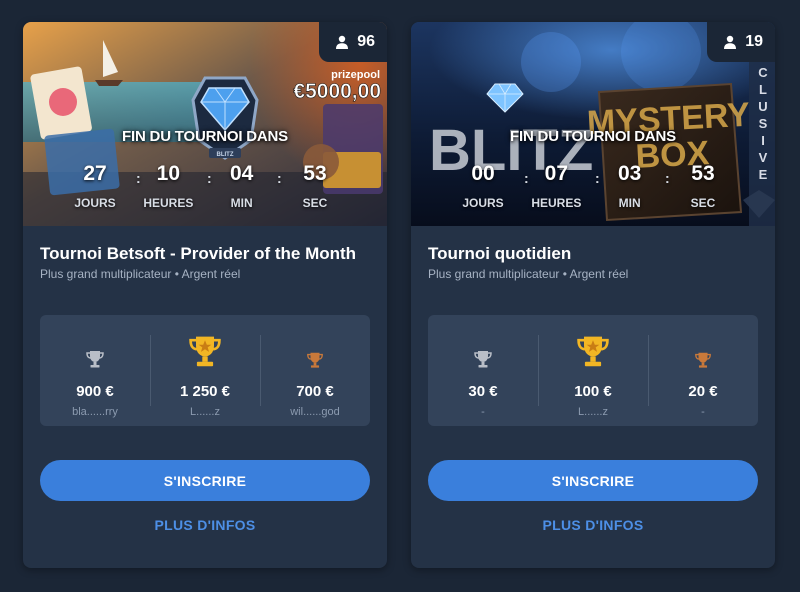 The width and height of the screenshot is (800, 592). Describe the element at coordinates (556, 186) in the screenshot. I see `countdown-hours: 07 HEURES` at that location.